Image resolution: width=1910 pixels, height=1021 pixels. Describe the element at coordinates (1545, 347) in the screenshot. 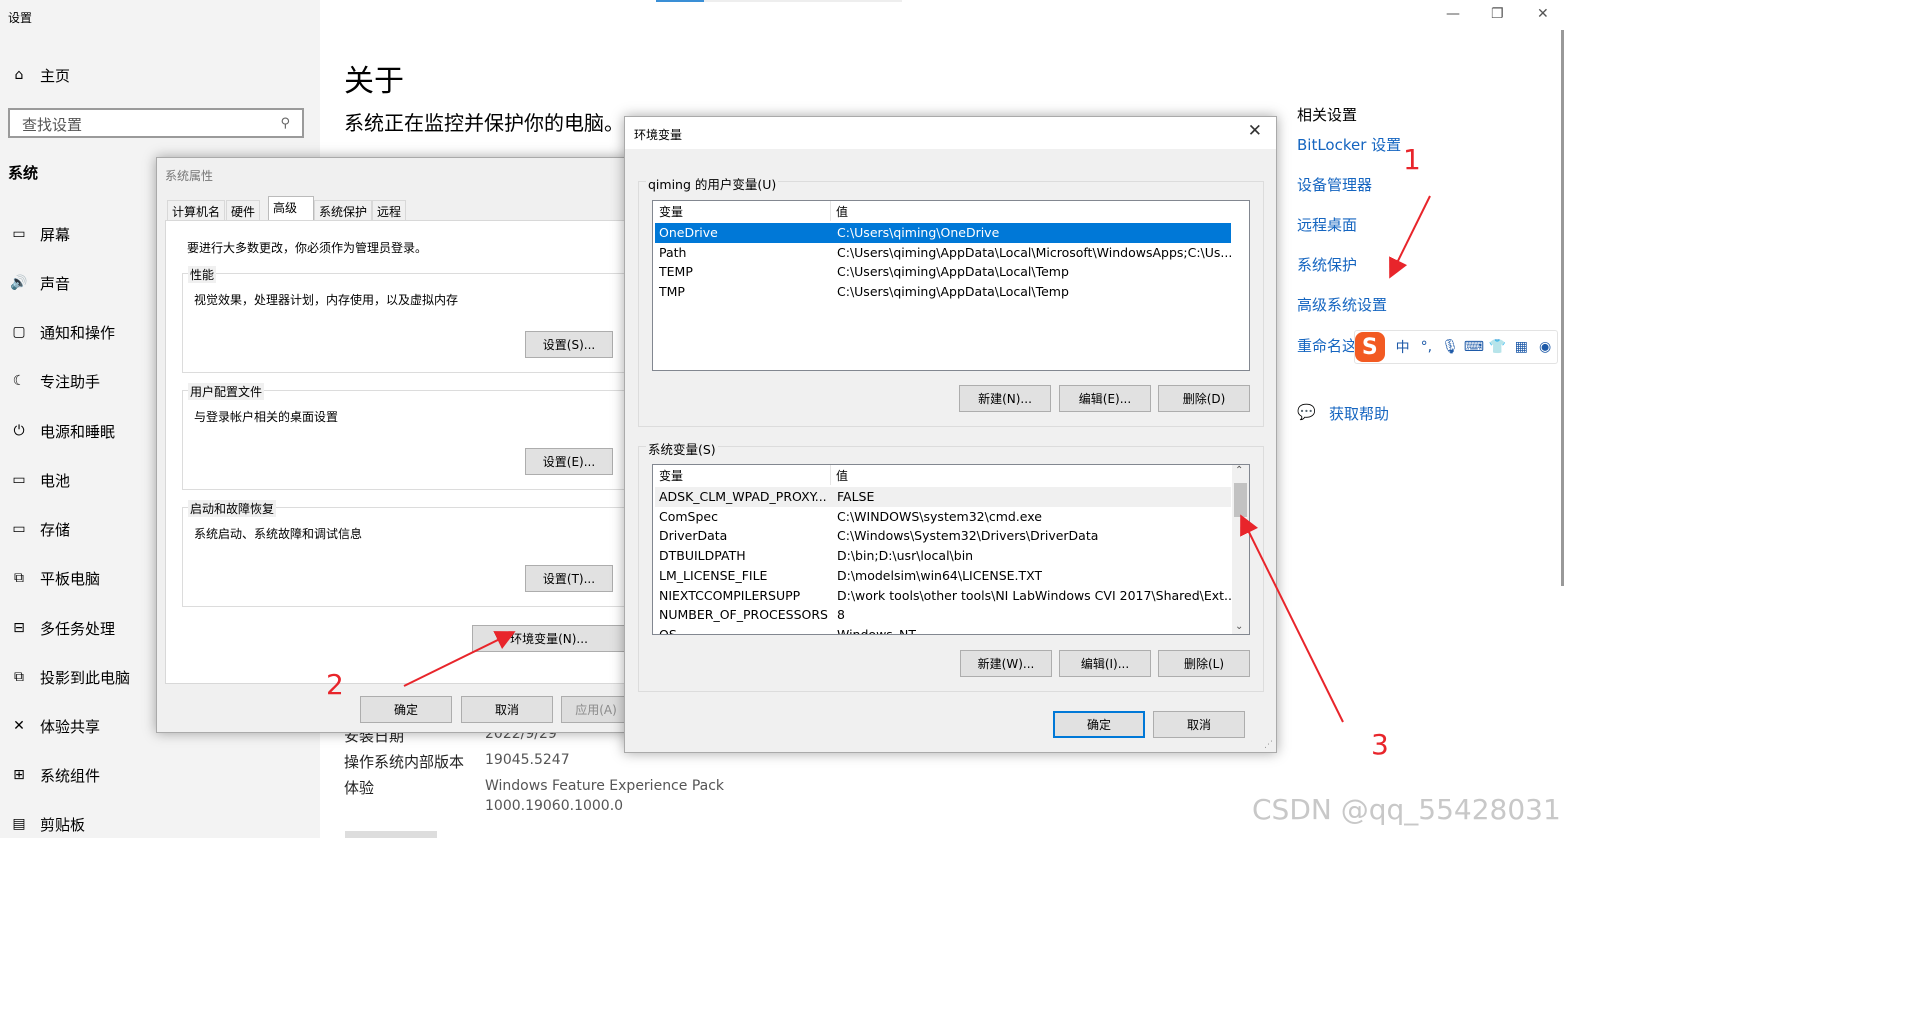

I see `mascot-icon: ◉` at that location.